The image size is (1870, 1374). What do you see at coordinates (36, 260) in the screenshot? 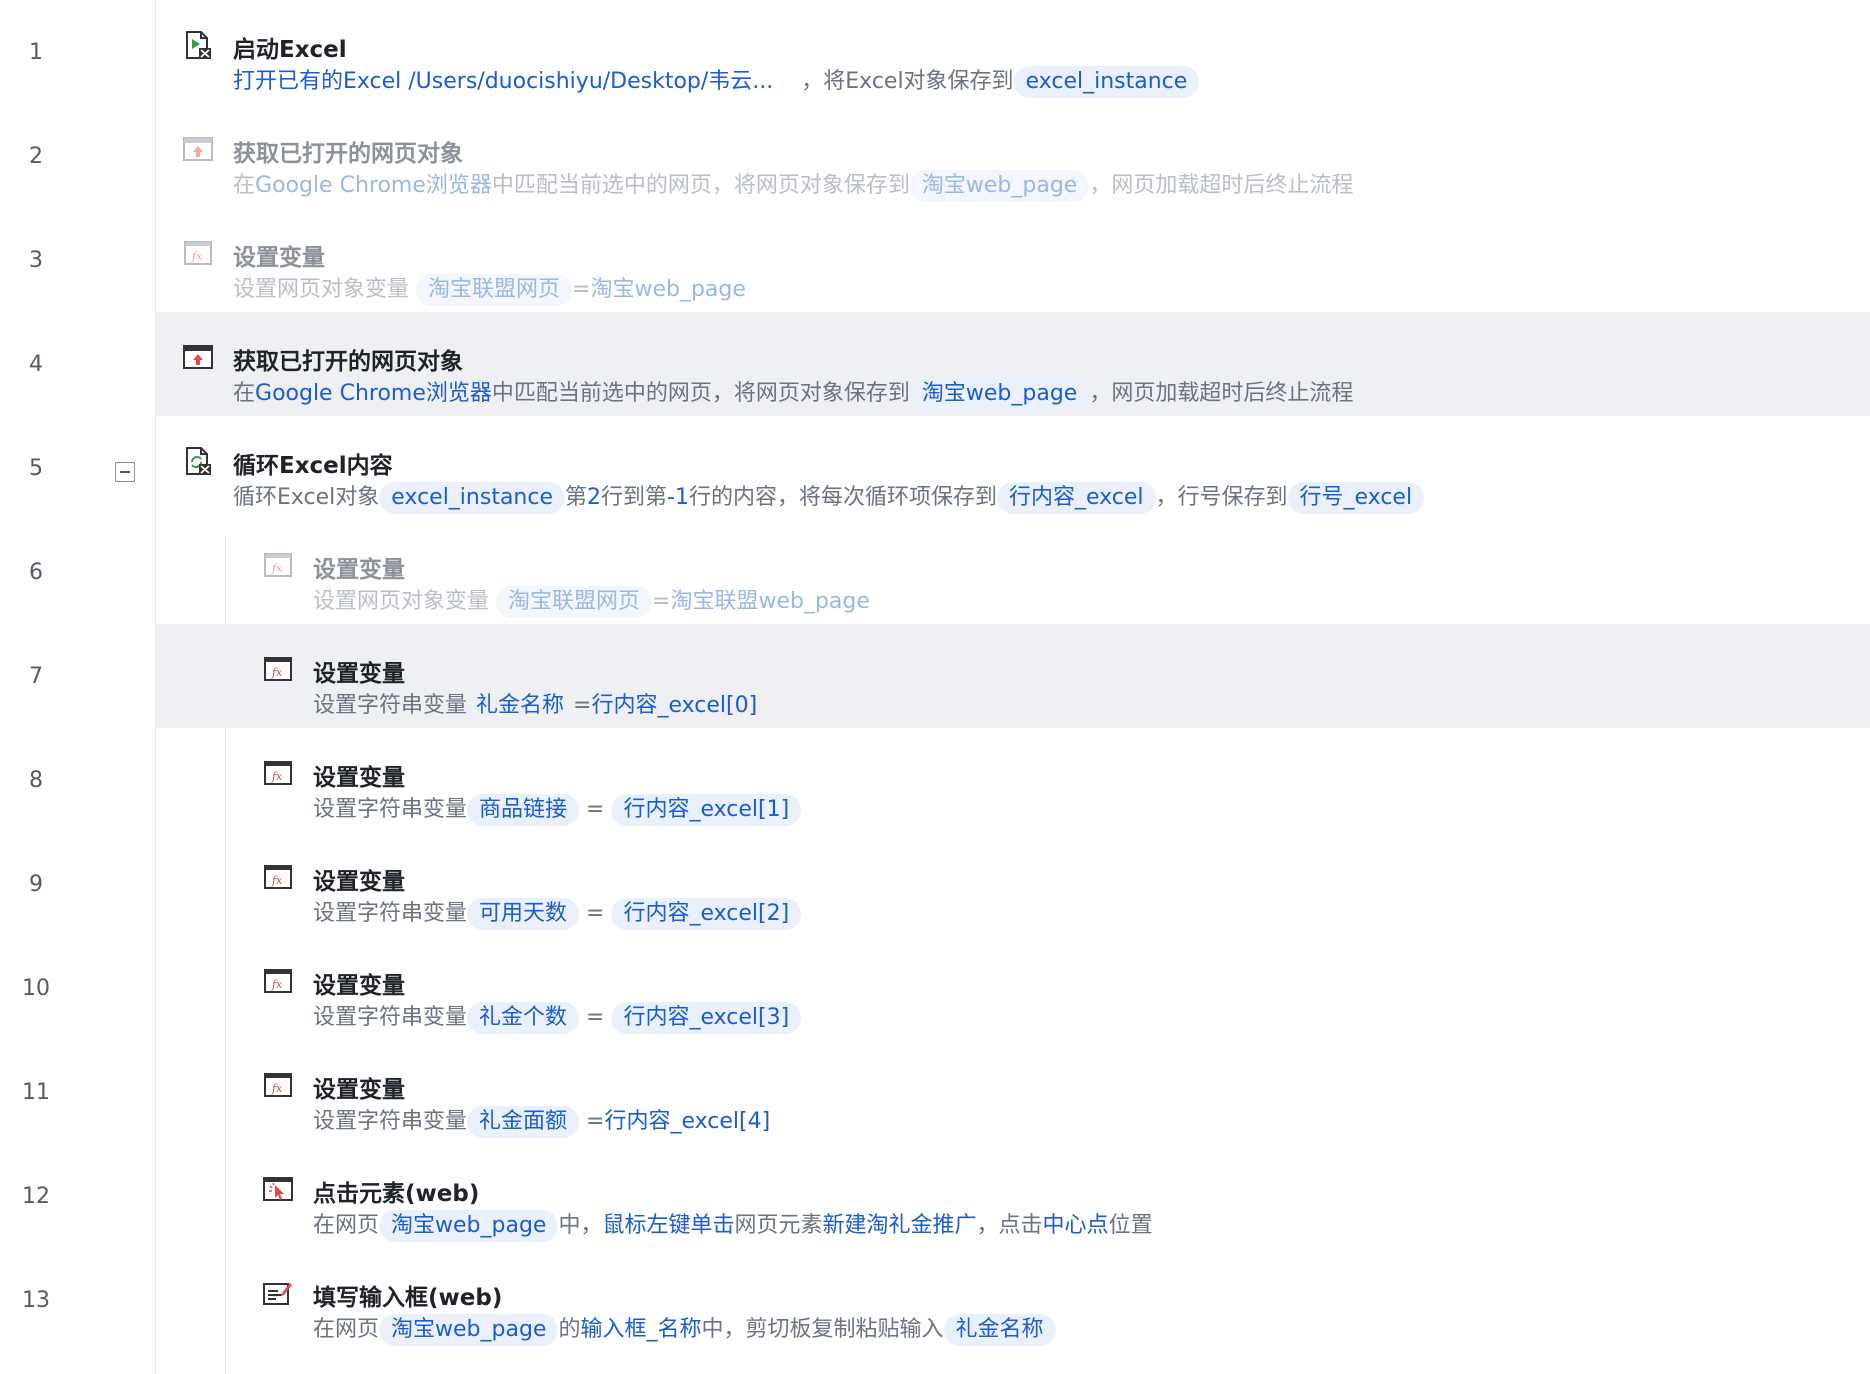
I see `line-number: 3` at bounding box center [36, 260].